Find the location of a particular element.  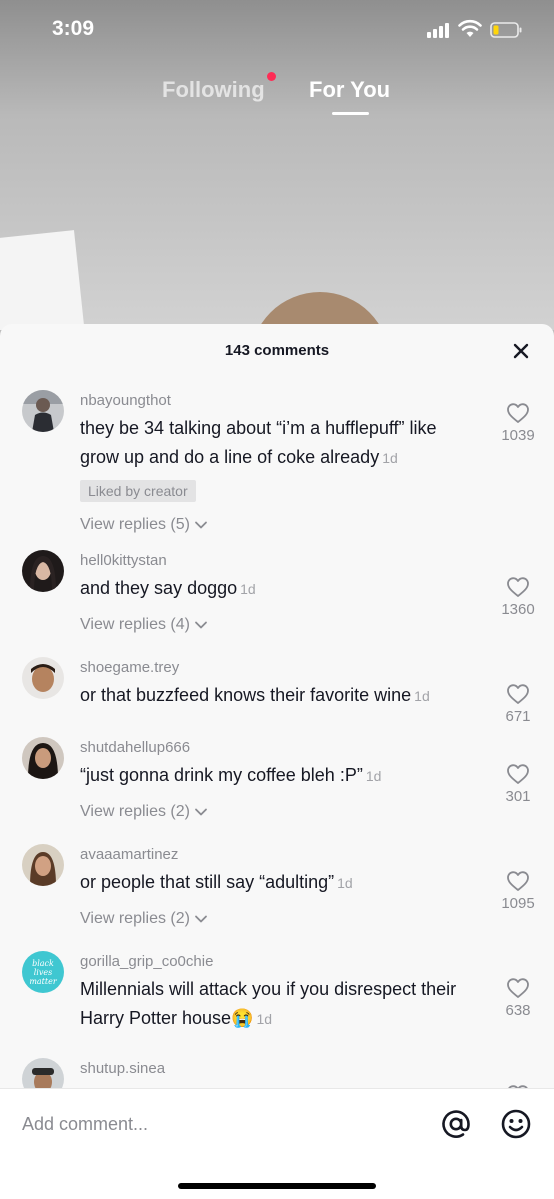

comment-text: or people that still say “adulting” 1d is located at coordinates (277, 883).